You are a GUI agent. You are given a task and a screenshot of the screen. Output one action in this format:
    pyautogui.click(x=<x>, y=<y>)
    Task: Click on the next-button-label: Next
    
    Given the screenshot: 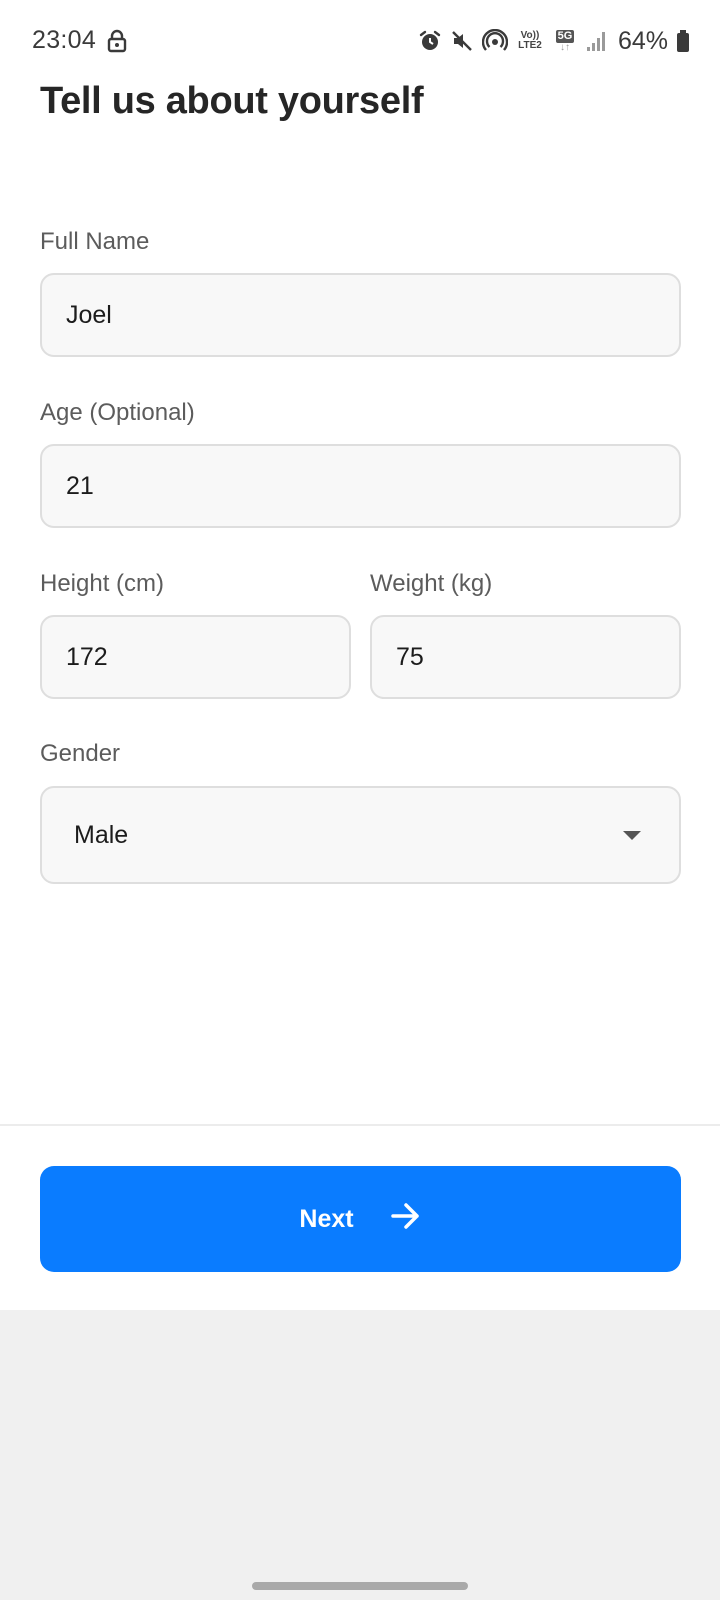 What is the action you would take?
    pyautogui.click(x=326, y=1218)
    